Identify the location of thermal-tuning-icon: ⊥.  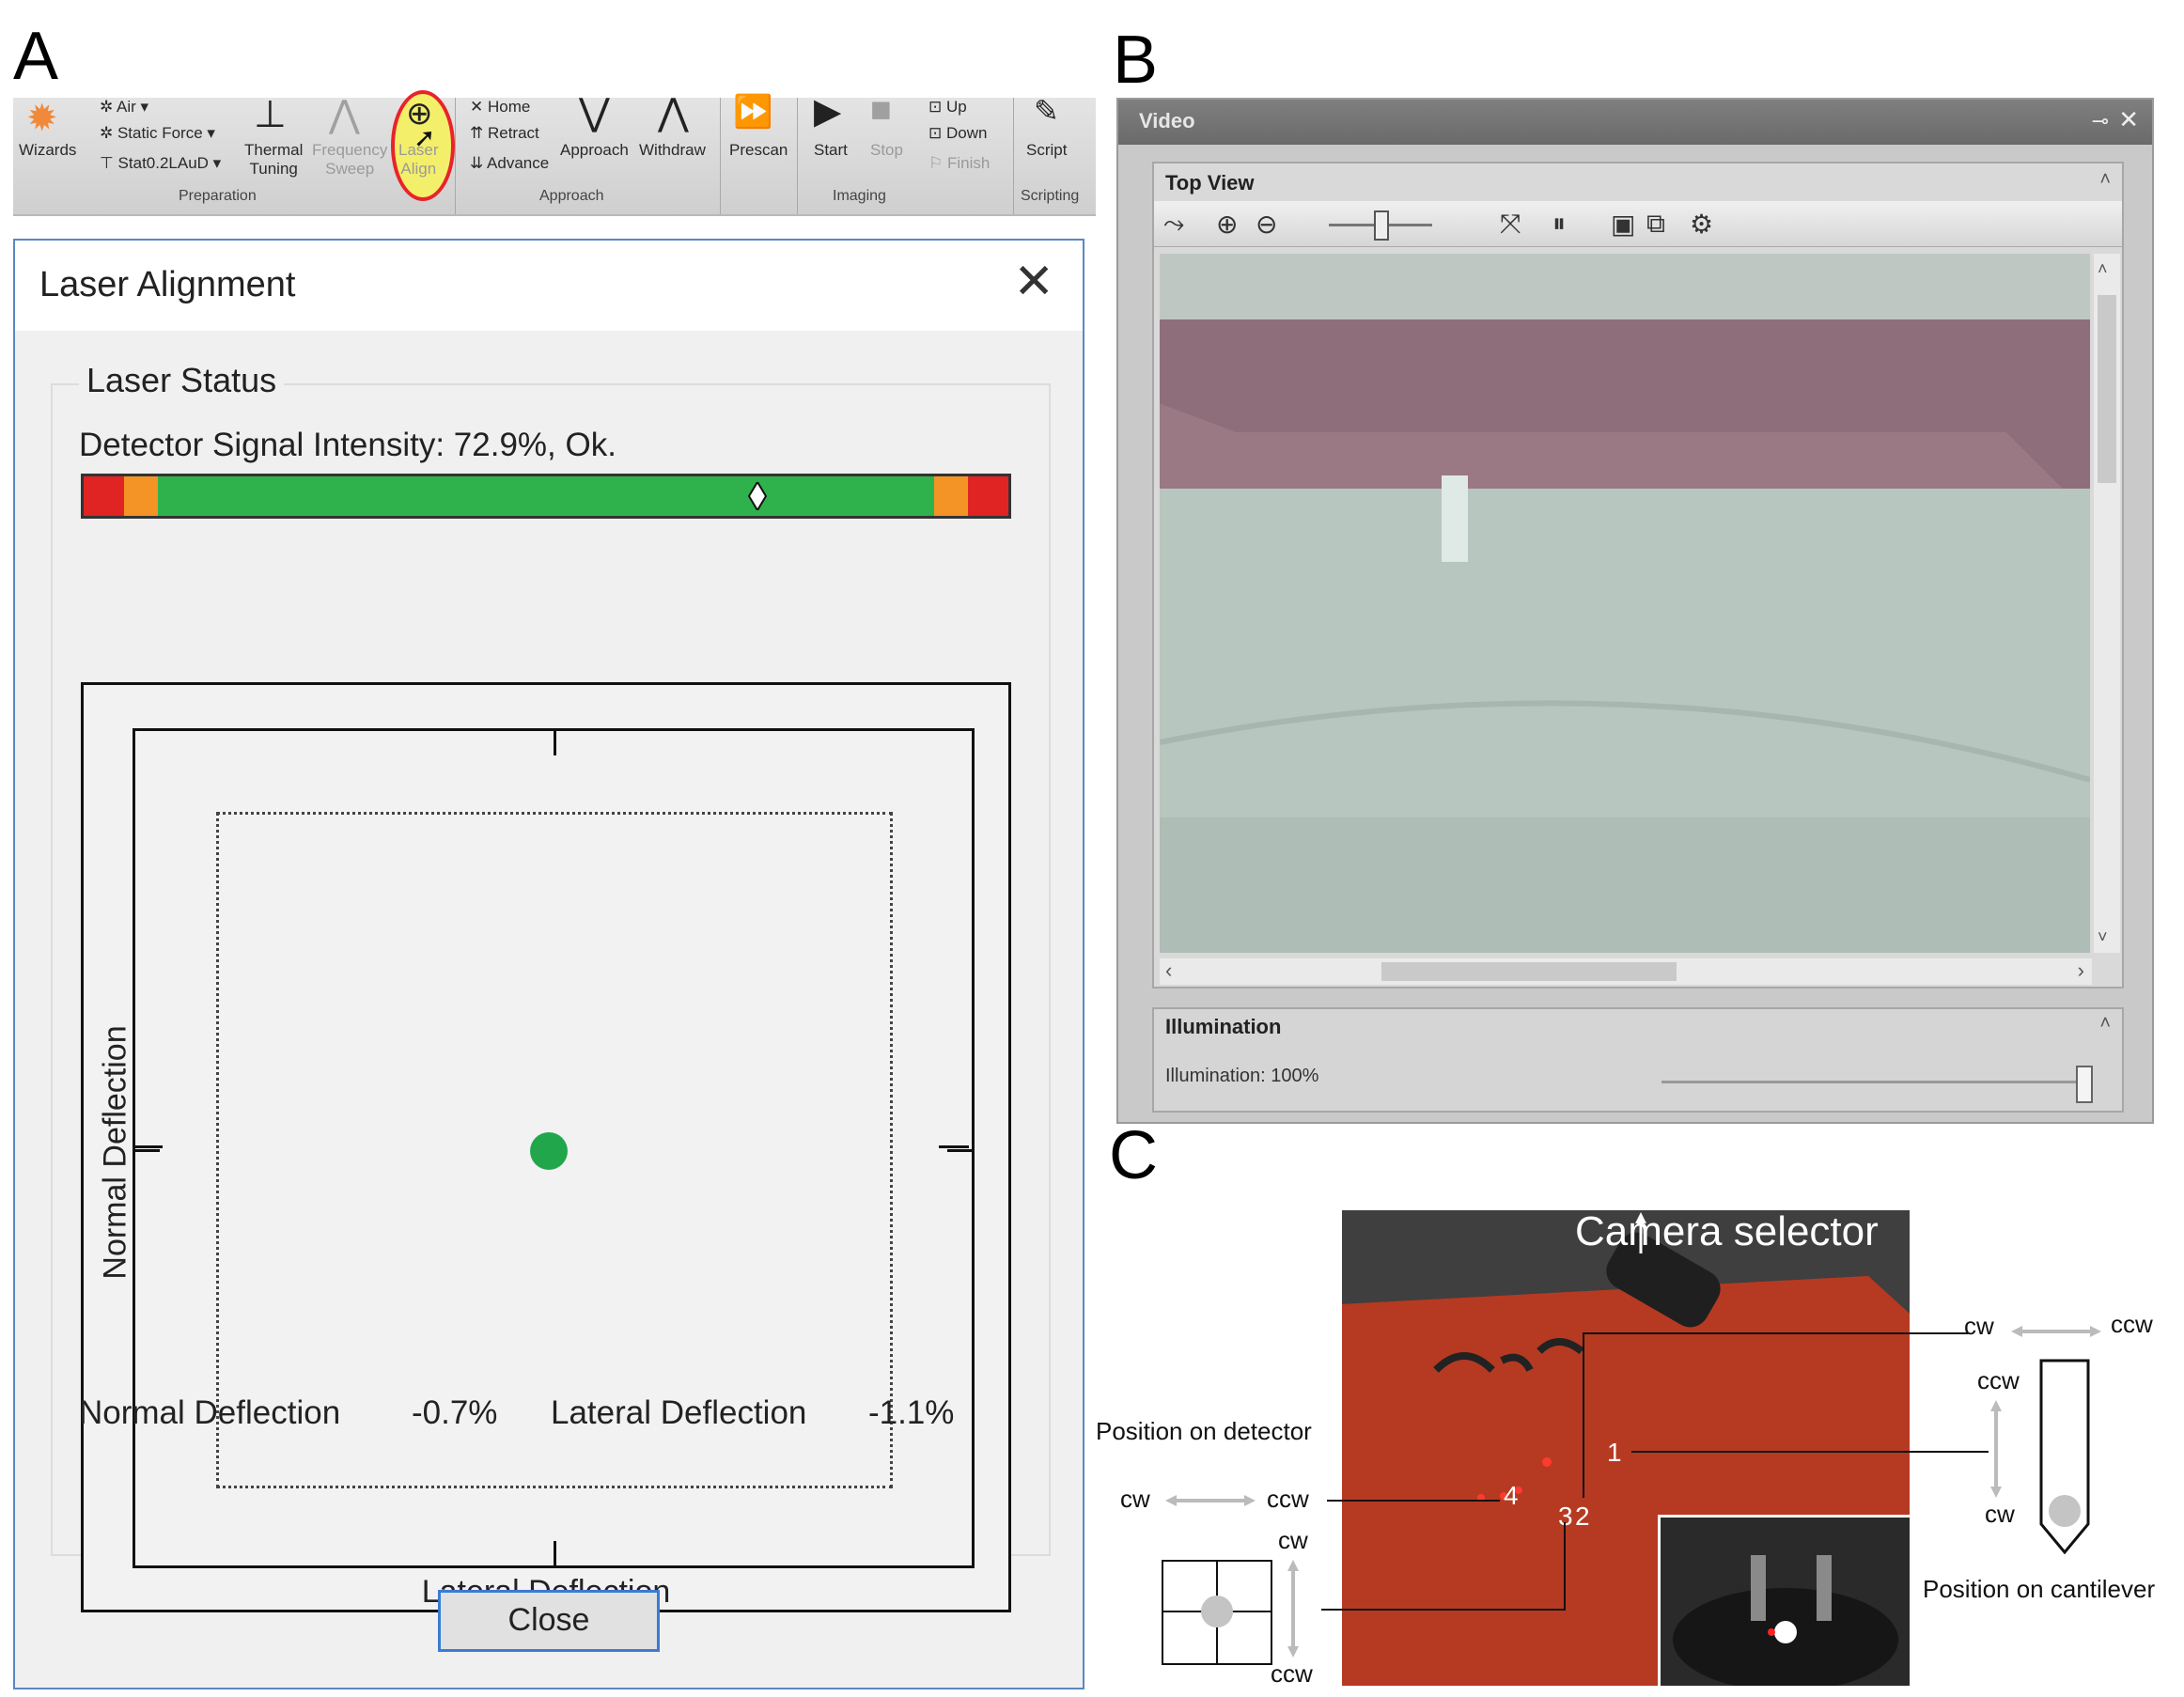
(270, 115).